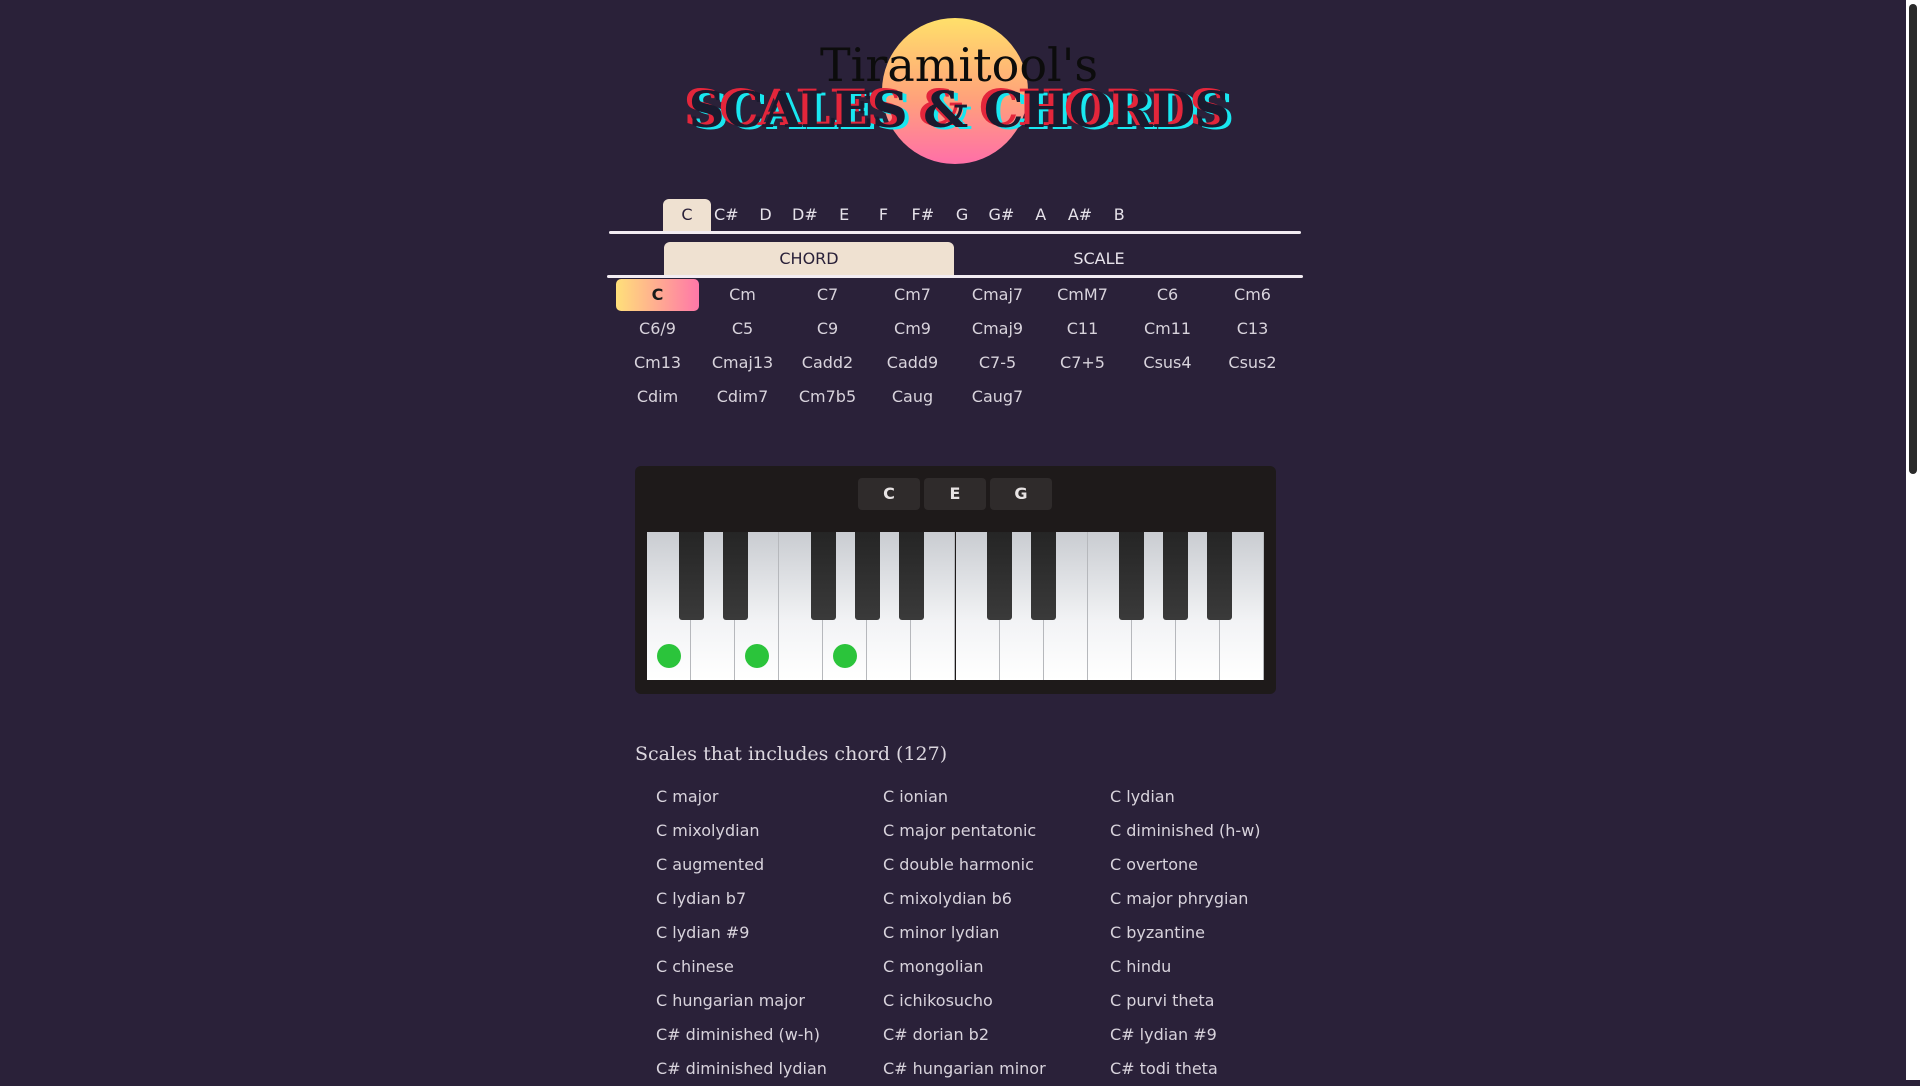 The height and width of the screenshot is (1086, 1920). Describe the element at coordinates (933, 967) in the screenshot. I see `scale-item: C mongolian` at that location.